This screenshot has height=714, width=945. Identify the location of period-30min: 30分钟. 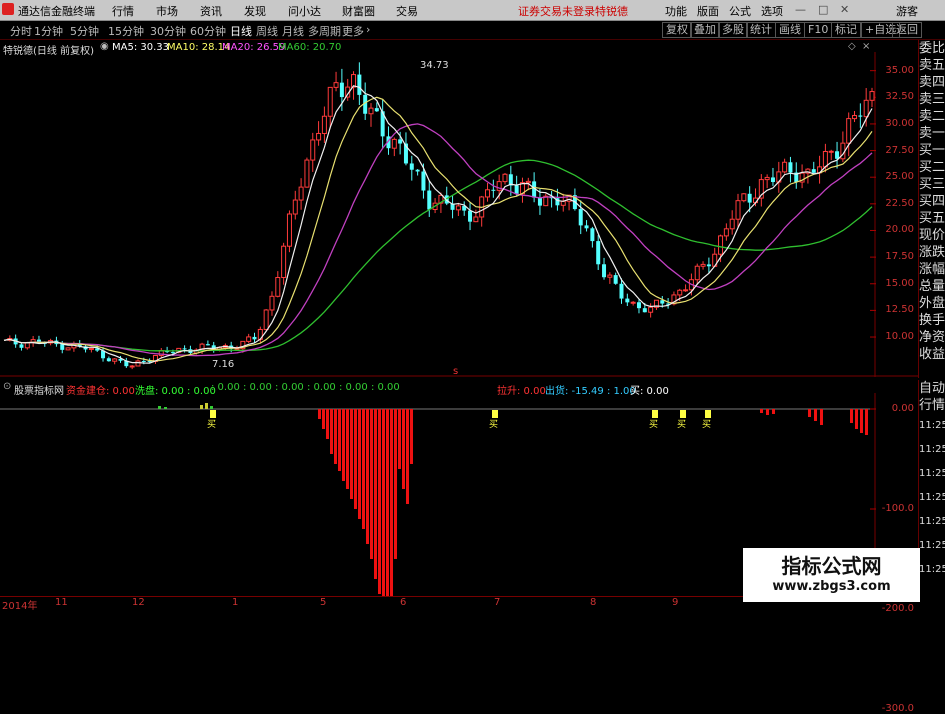
(168, 31).